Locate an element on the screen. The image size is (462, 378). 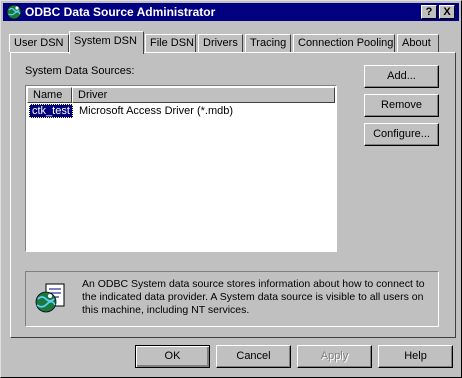
system-data-sources-label: System Data Sources: is located at coordinates (80, 71).